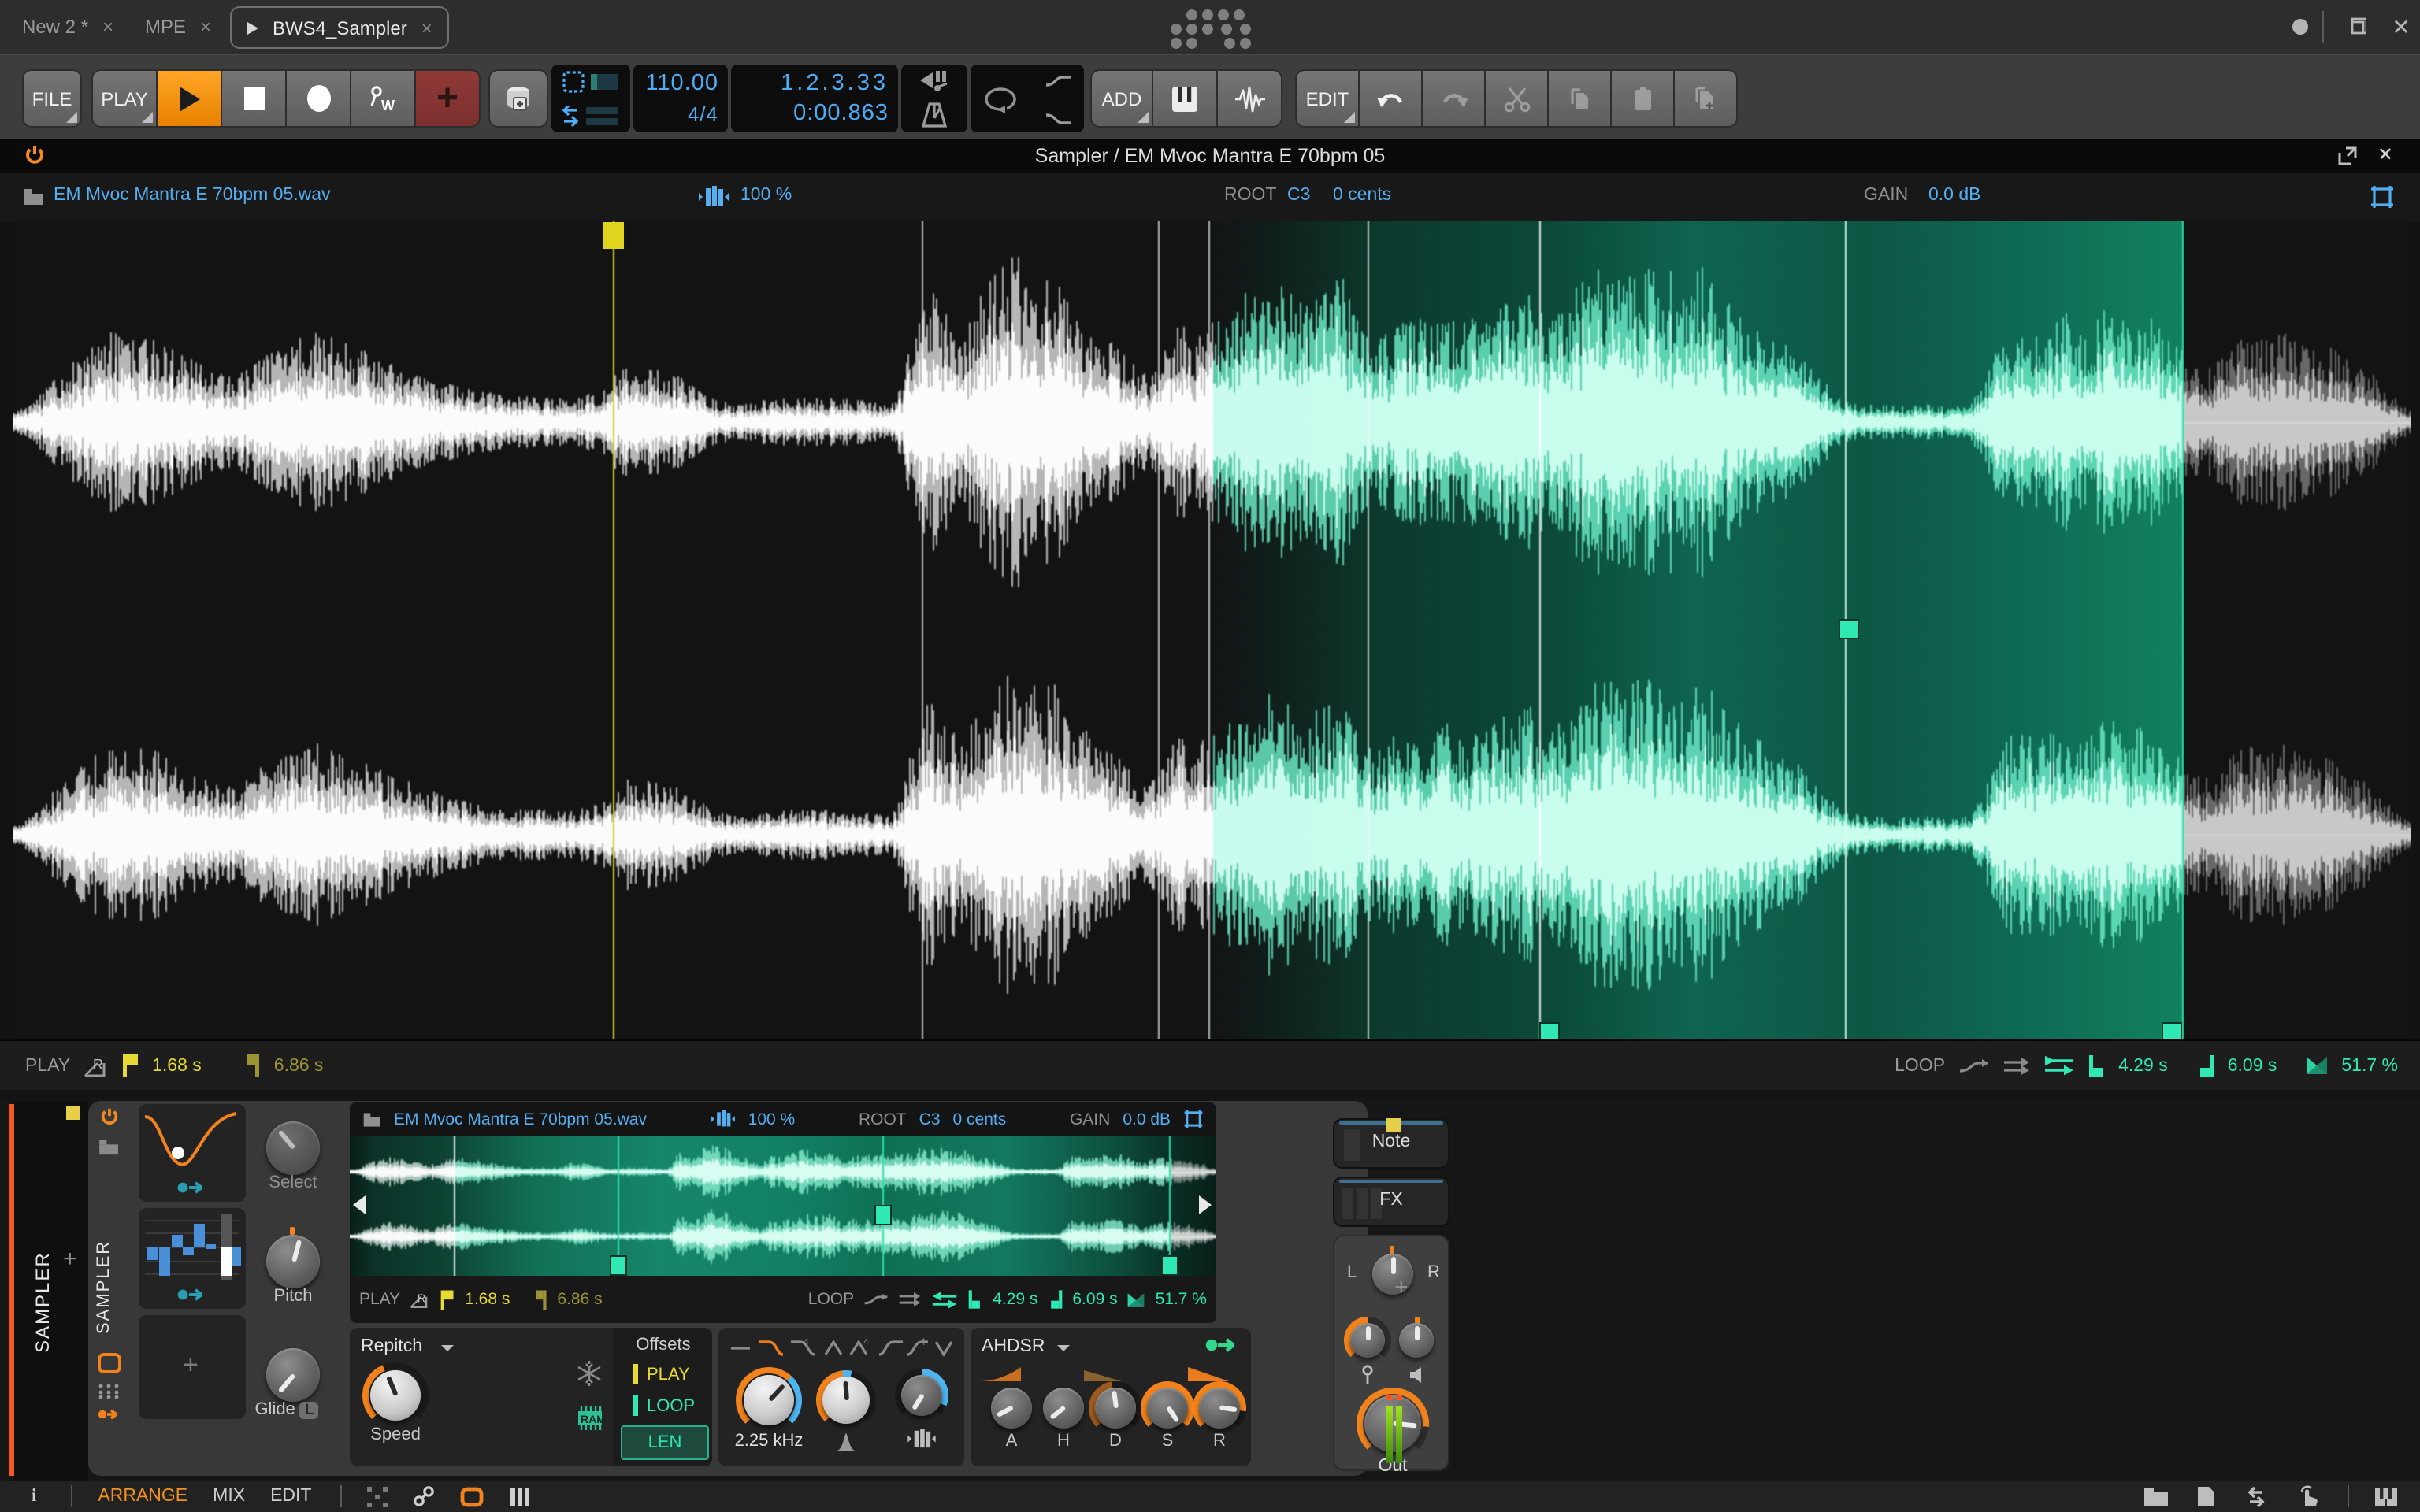 The height and width of the screenshot is (1512, 2420). What do you see at coordinates (293, 1148) in the screenshot?
I see `select-knob` at bounding box center [293, 1148].